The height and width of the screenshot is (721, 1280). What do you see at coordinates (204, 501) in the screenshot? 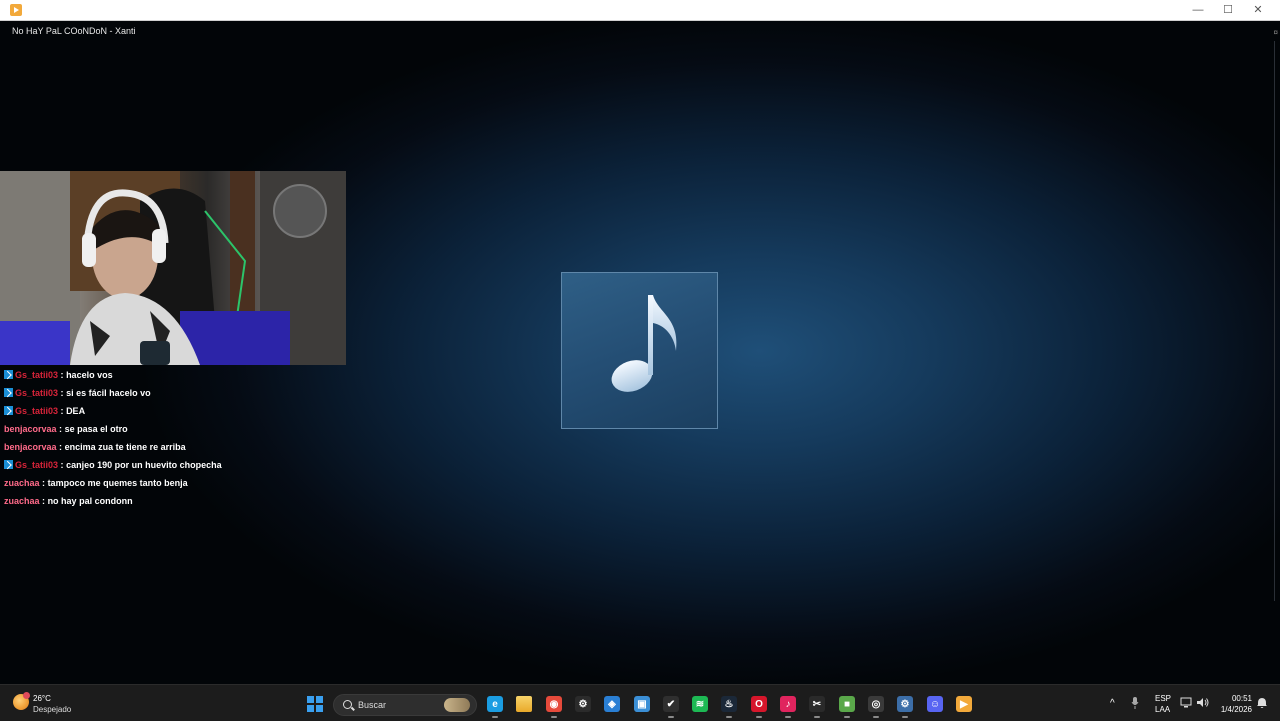
I see `chat-message: zuachaa : no hay pal condonn` at bounding box center [204, 501].